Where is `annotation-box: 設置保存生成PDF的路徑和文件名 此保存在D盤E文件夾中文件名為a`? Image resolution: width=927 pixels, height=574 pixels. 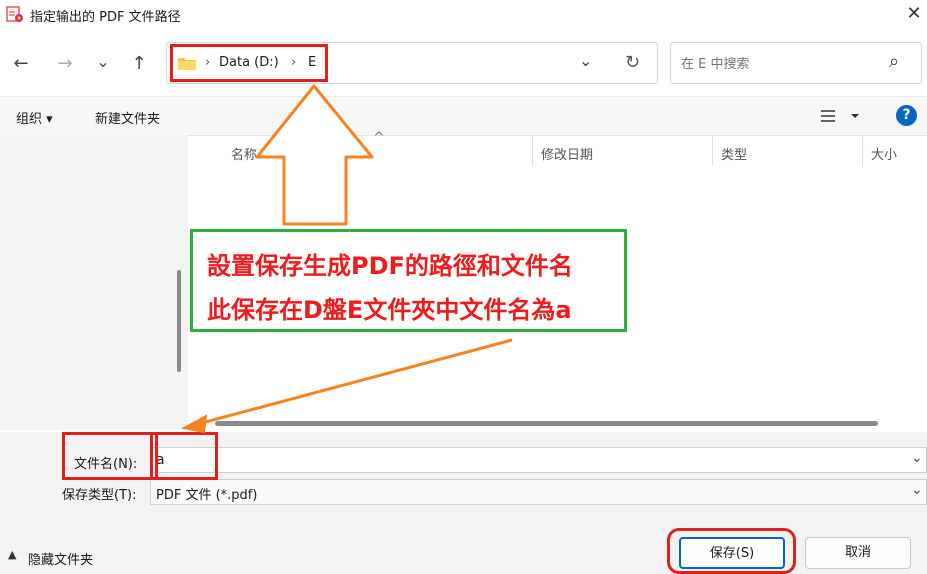
annotation-box: 設置保存生成PDF的路徑和文件名 此保存在D盤E文件夾中文件名為a is located at coordinates (408, 280).